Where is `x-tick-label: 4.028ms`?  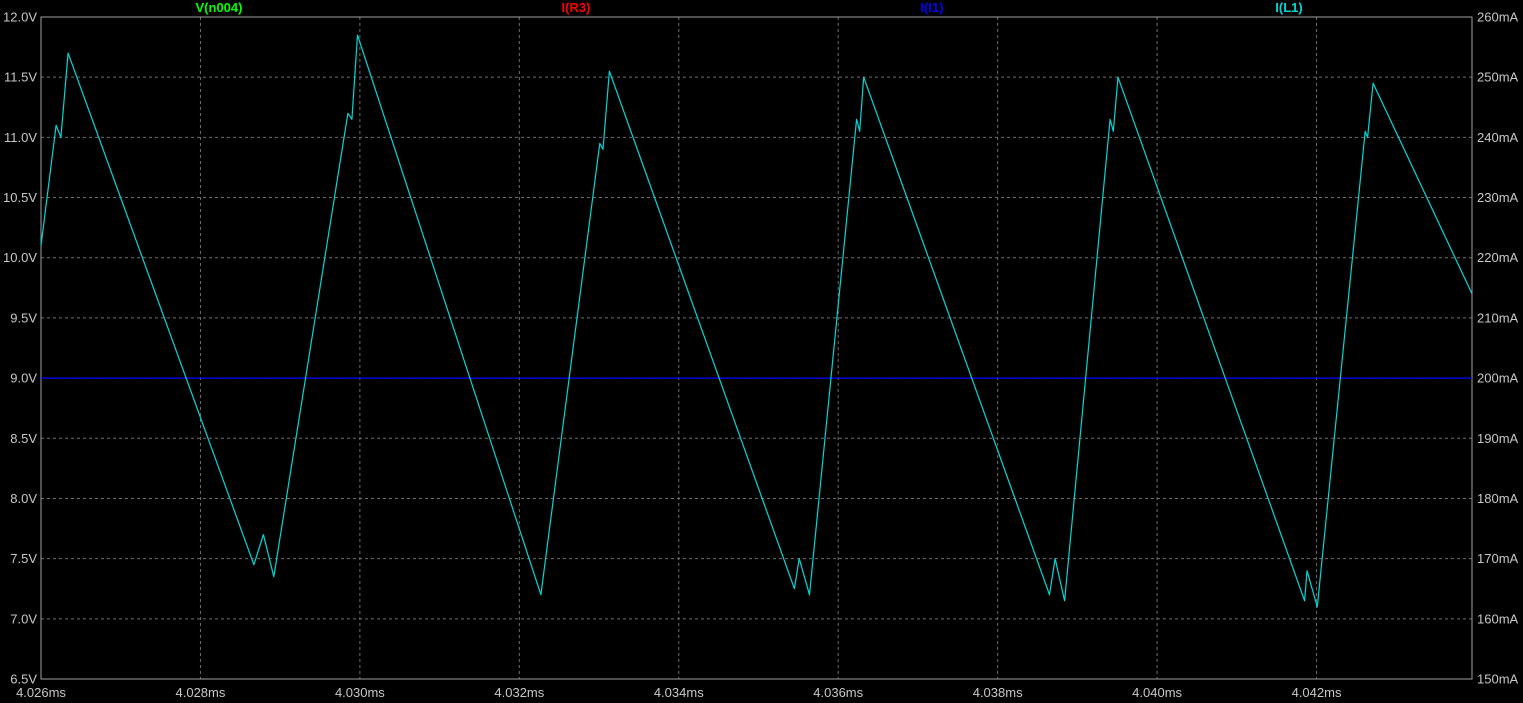 x-tick-label: 4.028ms is located at coordinates (201, 692).